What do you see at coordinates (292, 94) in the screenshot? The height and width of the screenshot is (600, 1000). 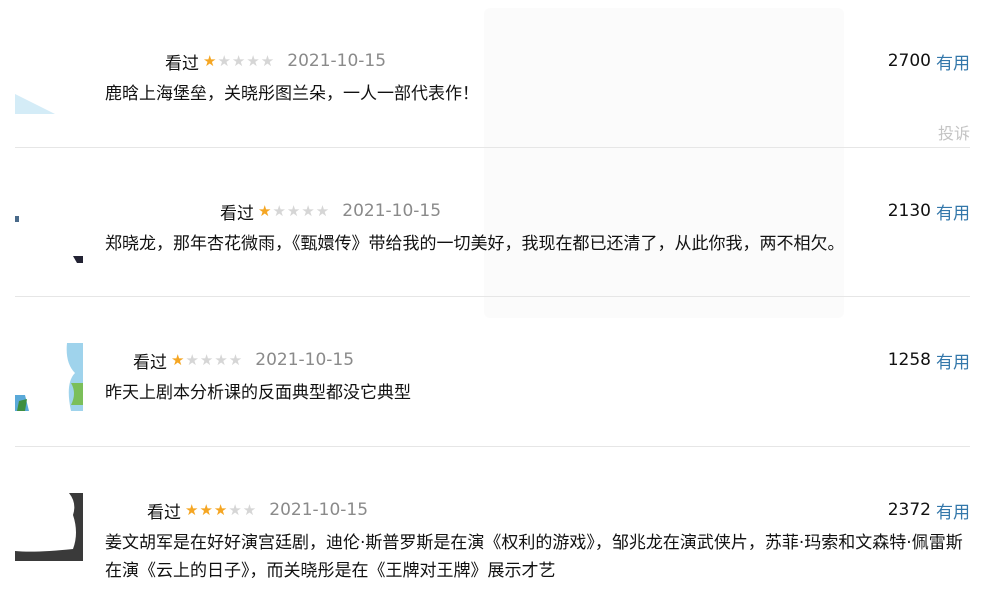 I see `review-content: 鹿晗上海堡垒，关晓彤图兰朵，一人一部代表作！` at bounding box center [292, 94].